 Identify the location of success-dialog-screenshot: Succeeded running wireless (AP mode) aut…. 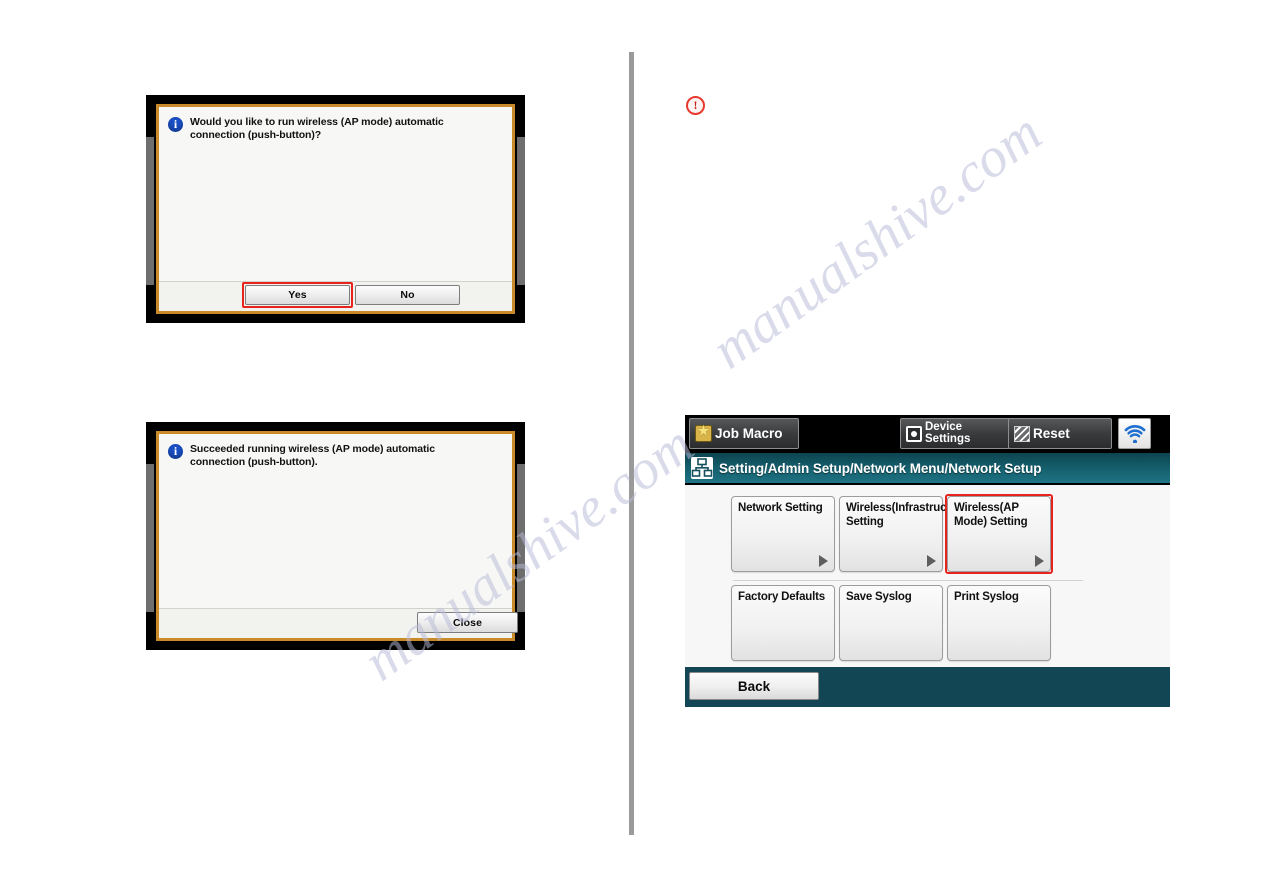
(335, 536).